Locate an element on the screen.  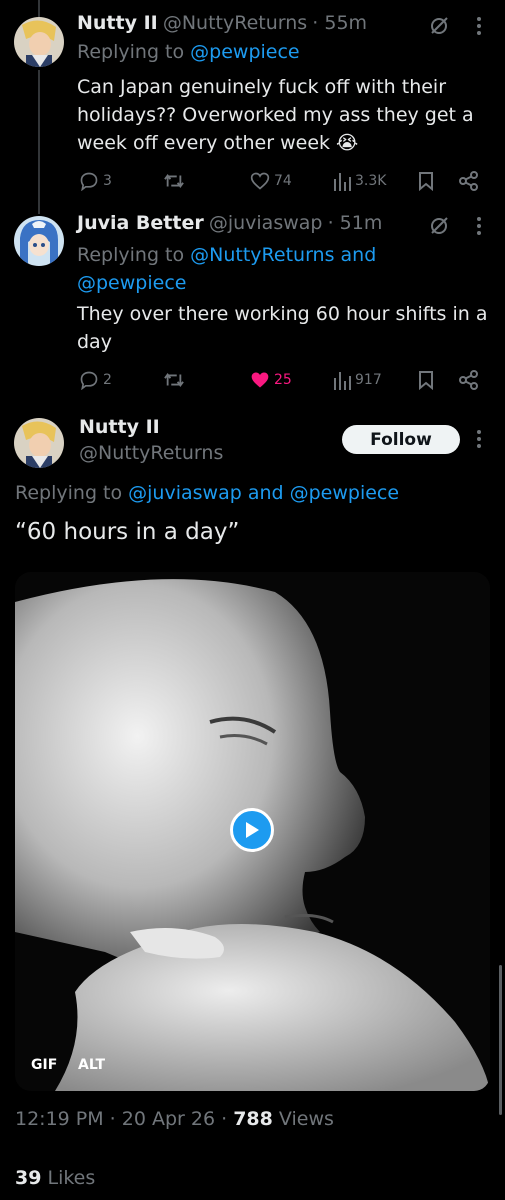
user-handle: @juviaswap is located at coordinates (266, 223).